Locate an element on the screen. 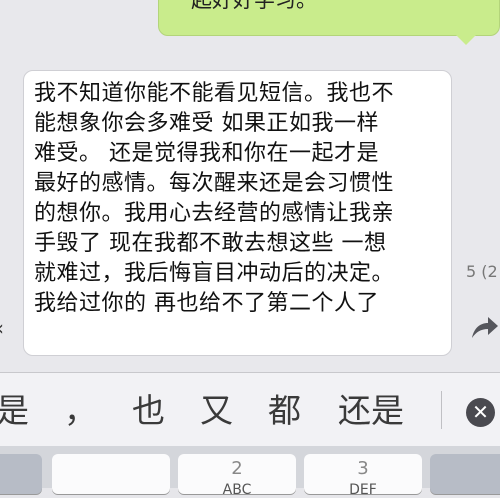 Image resolution: width=500 pixels, height=498 pixels. candidate-word: 又 is located at coordinates (216, 411).